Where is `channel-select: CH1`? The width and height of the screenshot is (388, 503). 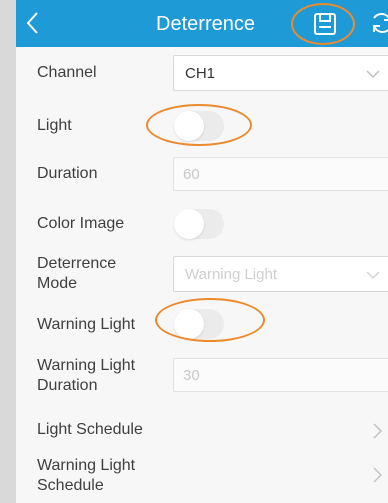
channel-select: CH1 is located at coordinates (280, 73).